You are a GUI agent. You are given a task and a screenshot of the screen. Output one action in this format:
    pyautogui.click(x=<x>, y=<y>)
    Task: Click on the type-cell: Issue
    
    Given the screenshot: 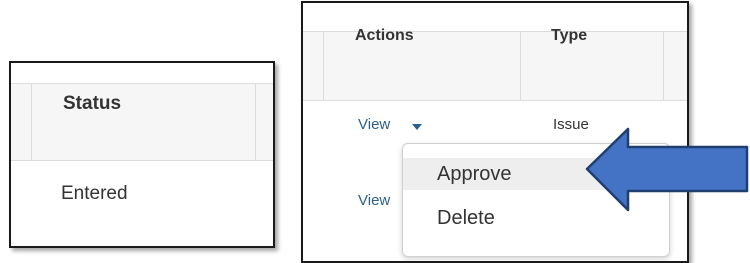 What is the action you would take?
    pyautogui.click(x=571, y=124)
    